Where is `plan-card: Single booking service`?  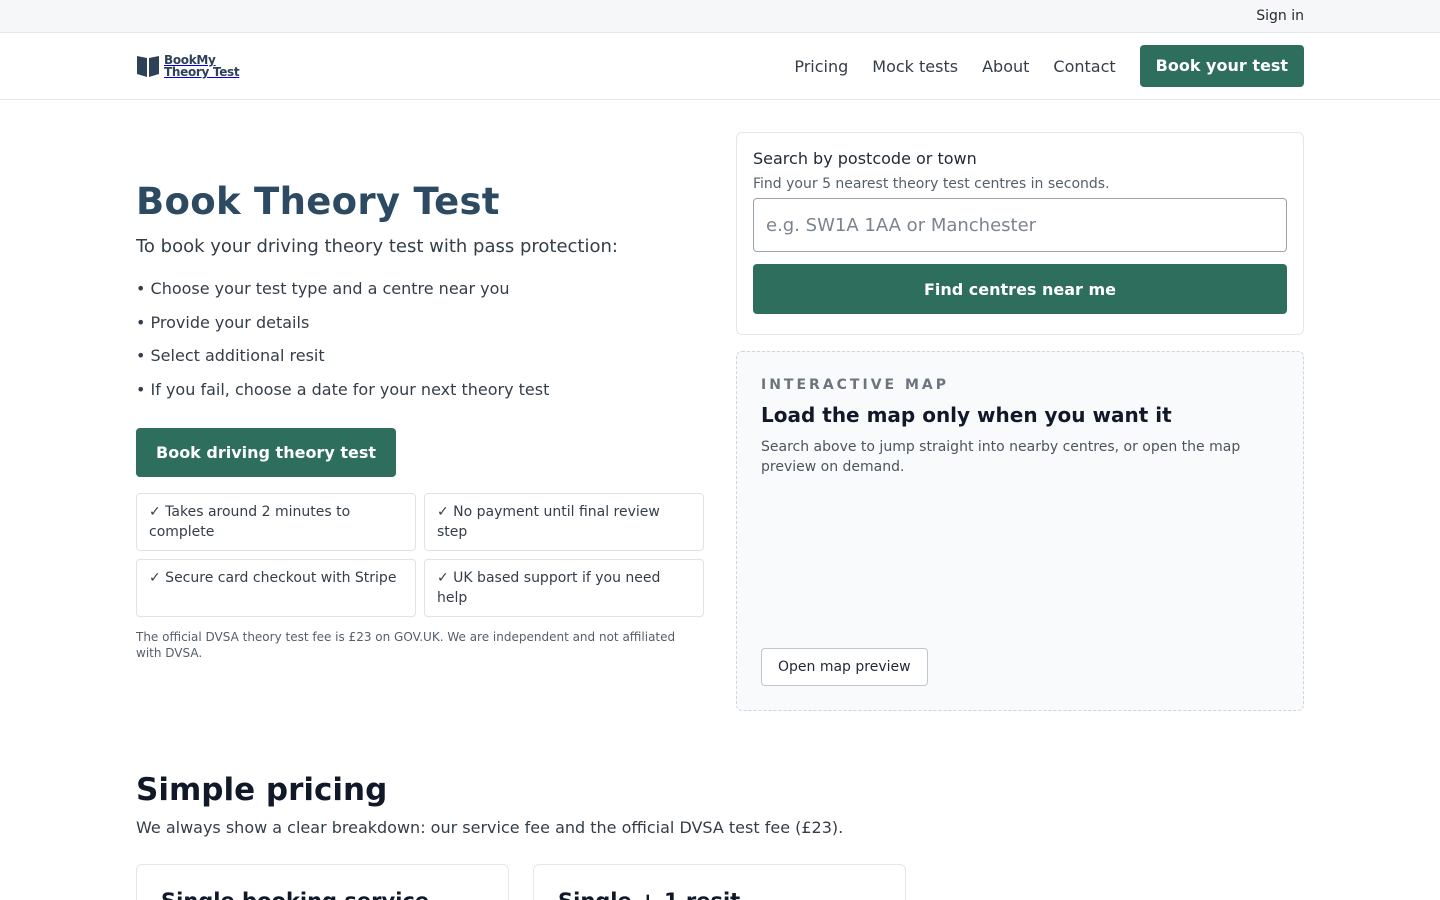 plan-card: Single booking service is located at coordinates (322, 882).